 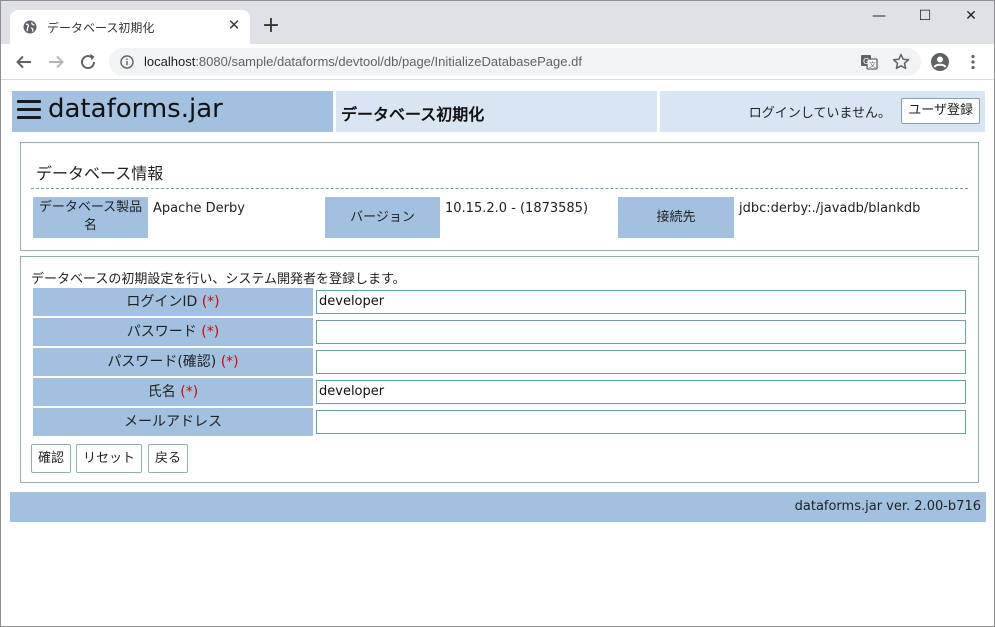 What do you see at coordinates (199, 208) in the screenshot?
I see `db-product-value: Apache Derby` at bounding box center [199, 208].